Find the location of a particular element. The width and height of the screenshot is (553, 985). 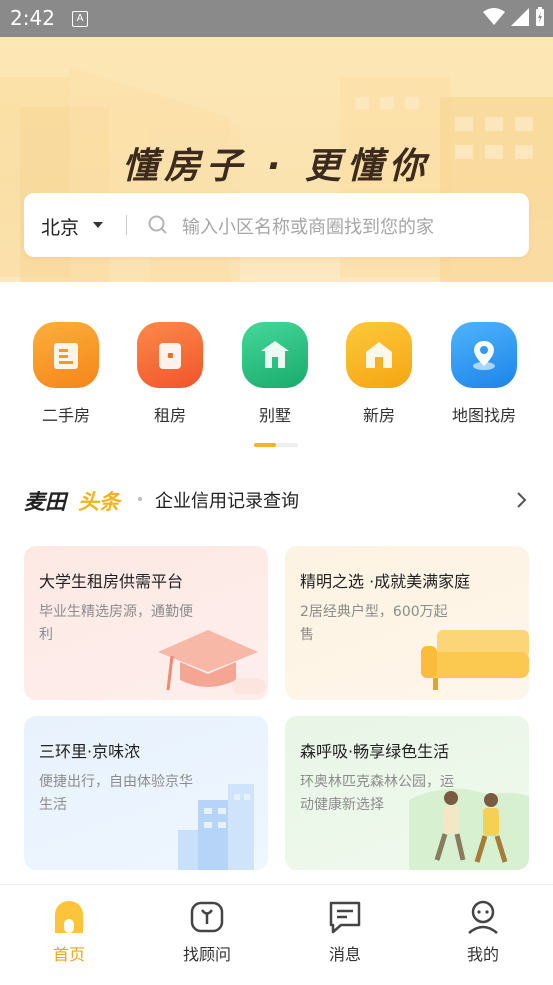

advisor-icon is located at coordinates (207, 917).